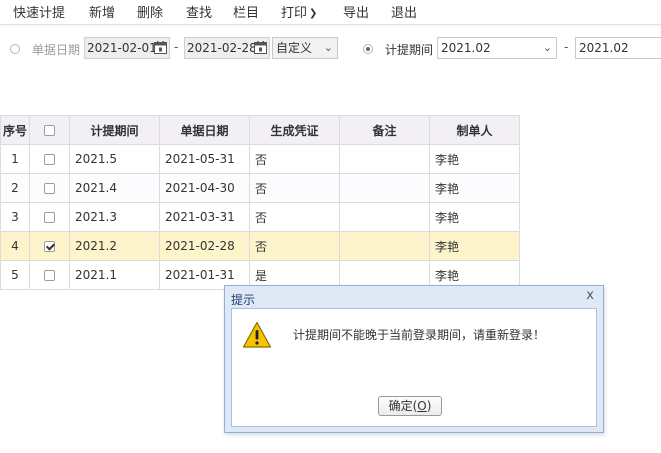 The image size is (661, 453). I want to click on row-period: 2021.4, so click(114, 188).